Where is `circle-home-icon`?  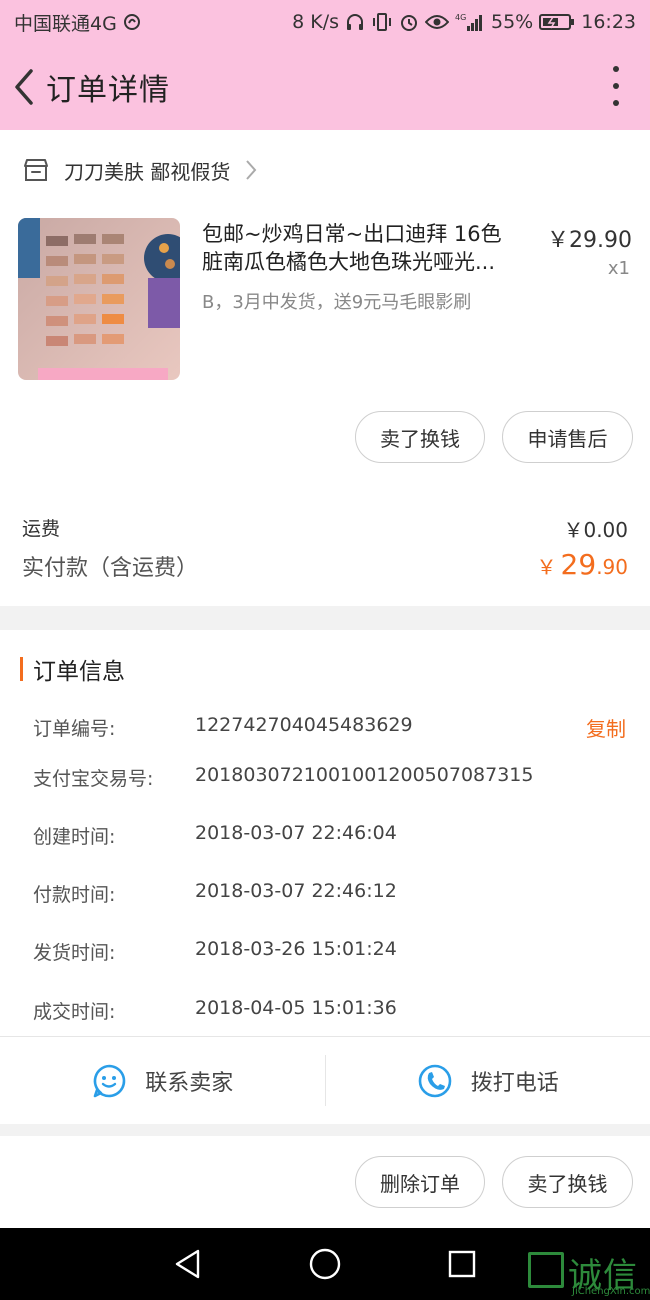 circle-home-icon is located at coordinates (325, 1264).